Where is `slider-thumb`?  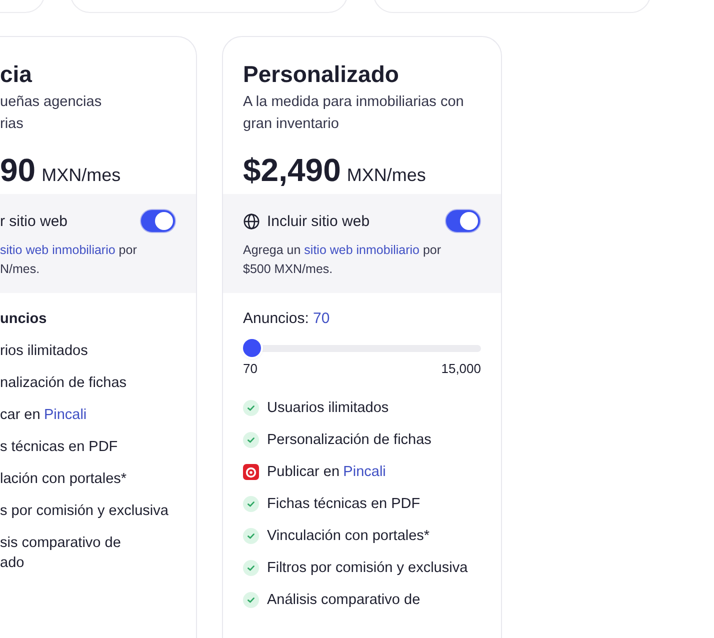
slider-thumb is located at coordinates (252, 348).